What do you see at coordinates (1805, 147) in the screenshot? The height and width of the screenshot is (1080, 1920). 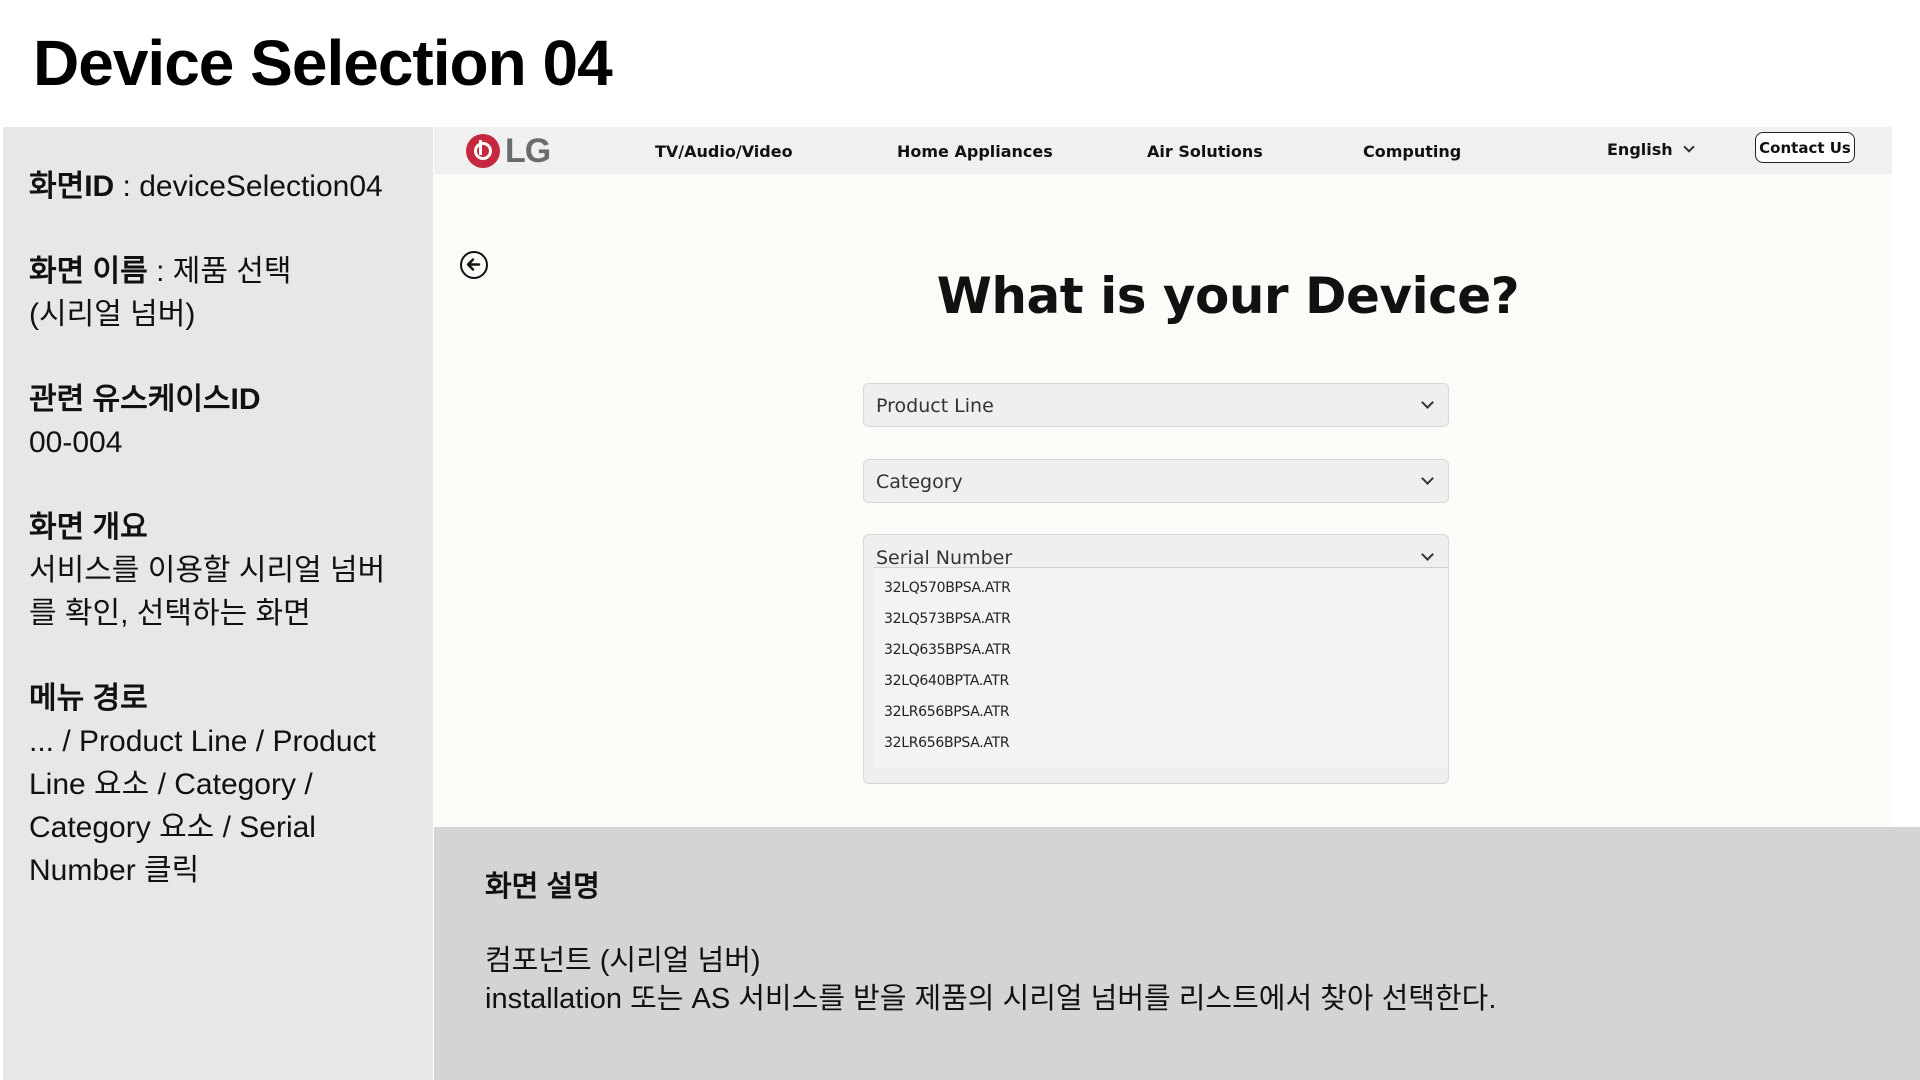 I see `contact-us-button: Contact Us` at bounding box center [1805, 147].